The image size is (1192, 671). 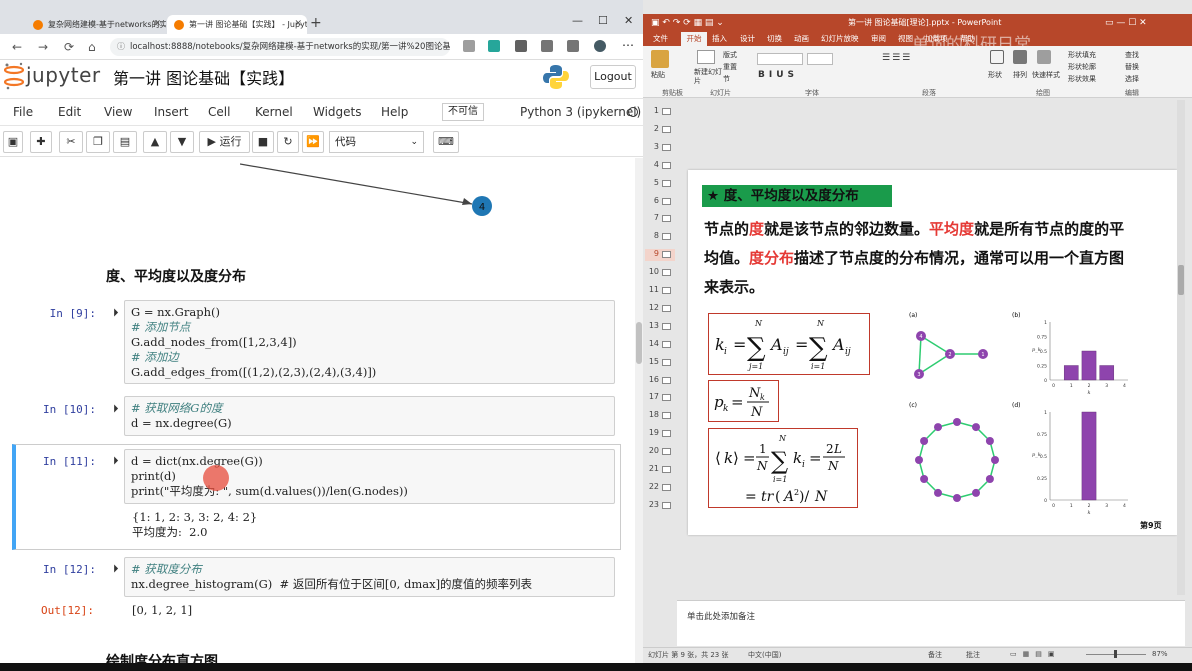 What do you see at coordinates (660, 148) in the screenshot?
I see `slide-thumb-item: 3` at bounding box center [660, 148].